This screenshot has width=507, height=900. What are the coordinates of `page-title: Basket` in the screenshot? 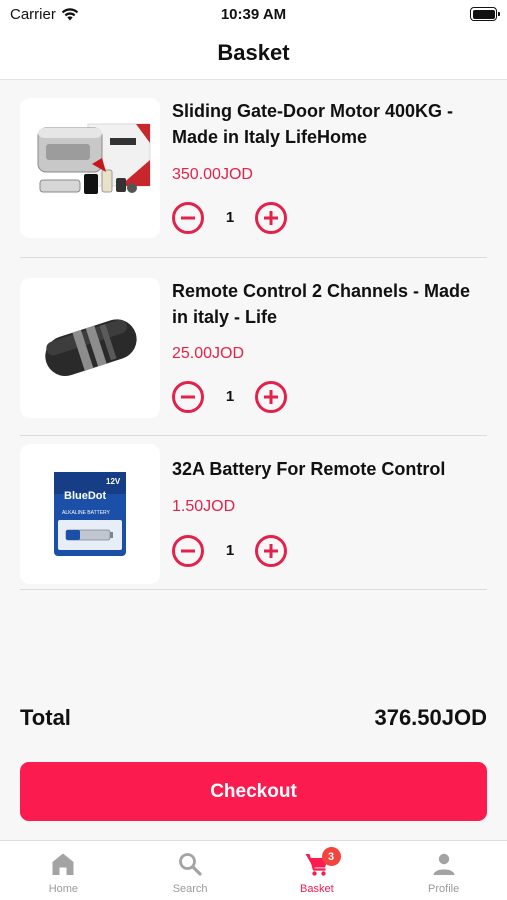 It's located at (253, 52).